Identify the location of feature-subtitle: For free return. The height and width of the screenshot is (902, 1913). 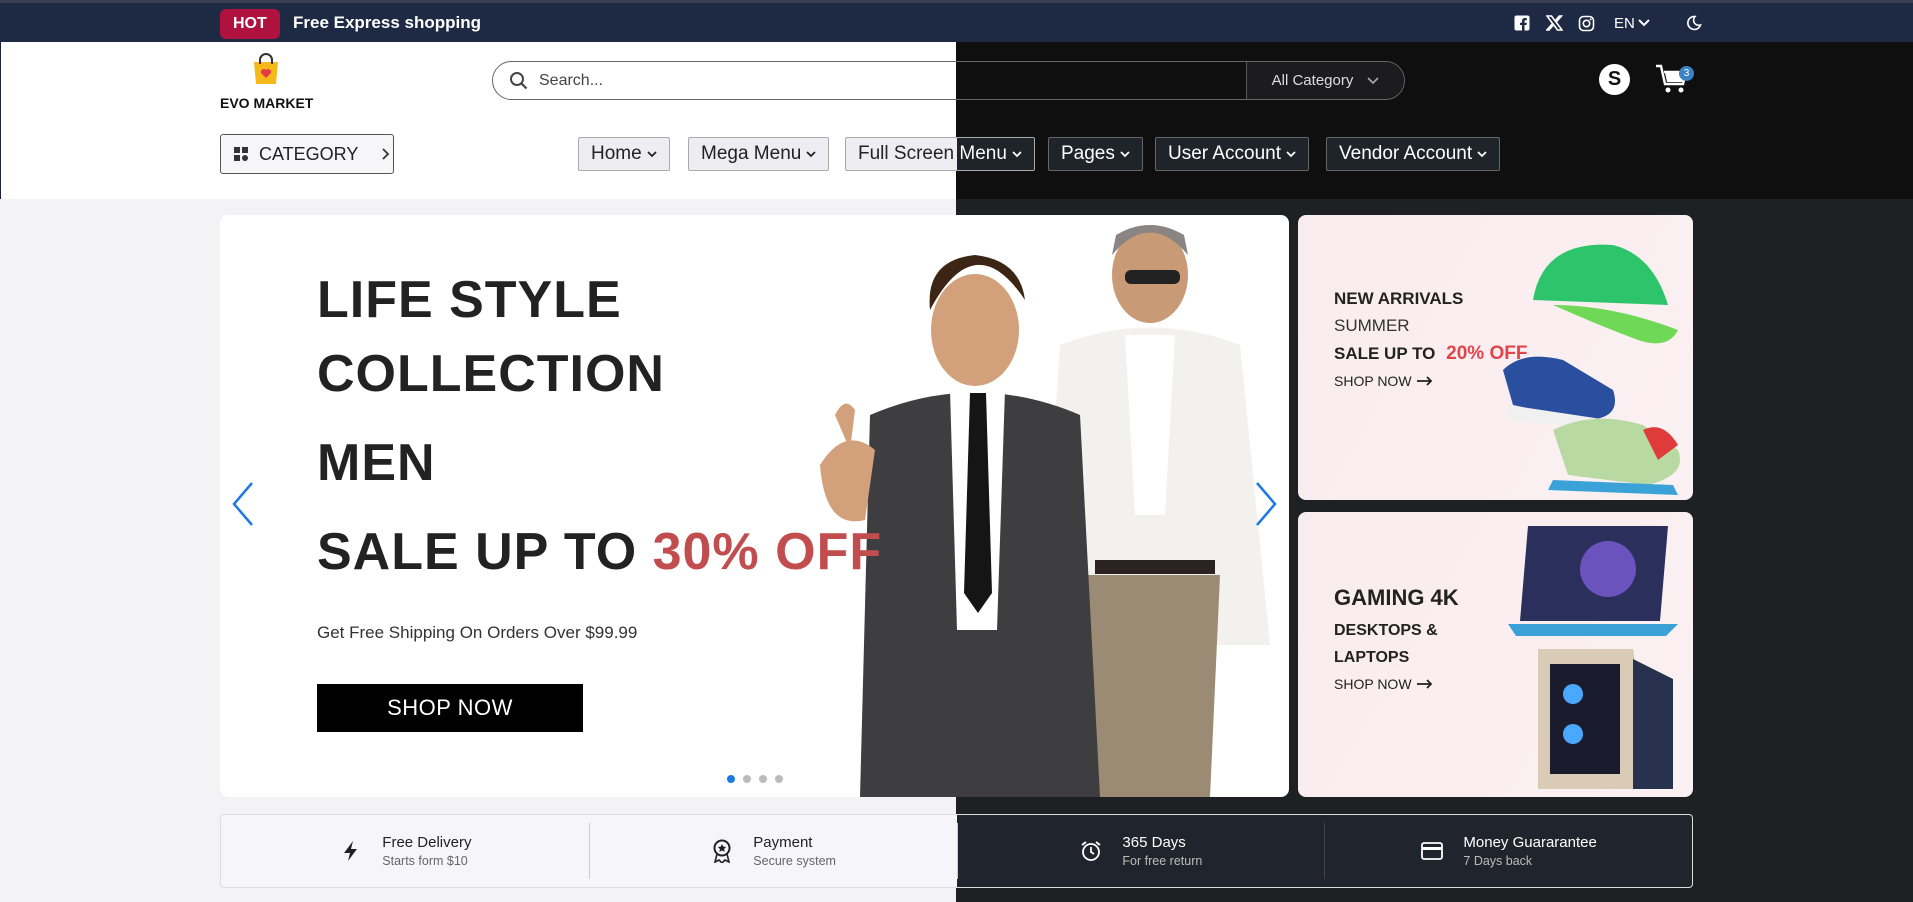
(1162, 861).